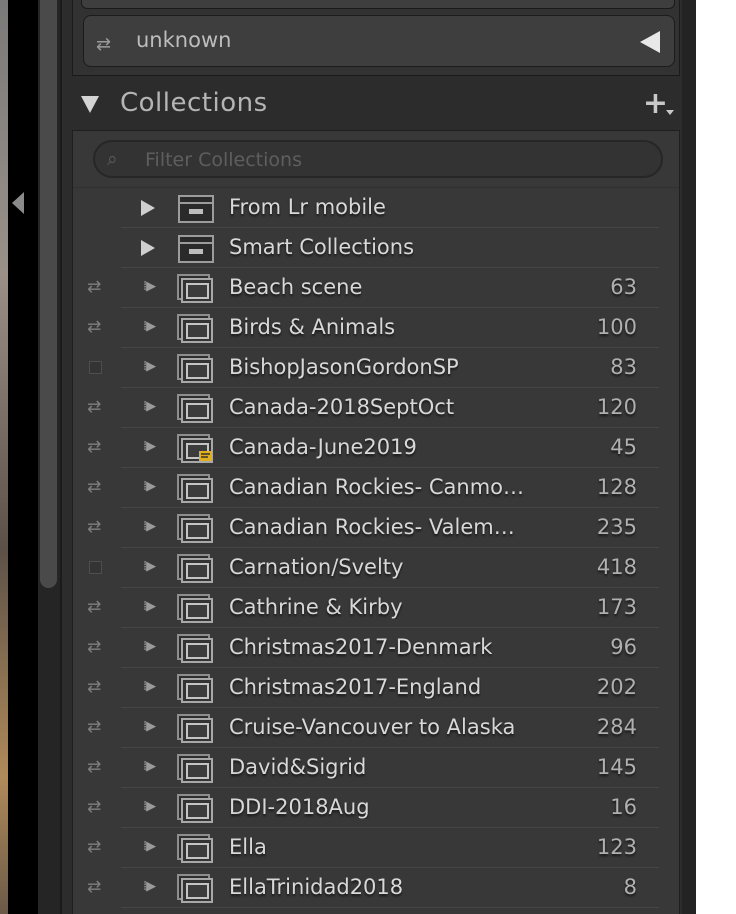 Image resolution: width=736 pixels, height=914 pixels. Describe the element at coordinates (616, 687) in the screenshot. I see `collection-count: 202` at that location.